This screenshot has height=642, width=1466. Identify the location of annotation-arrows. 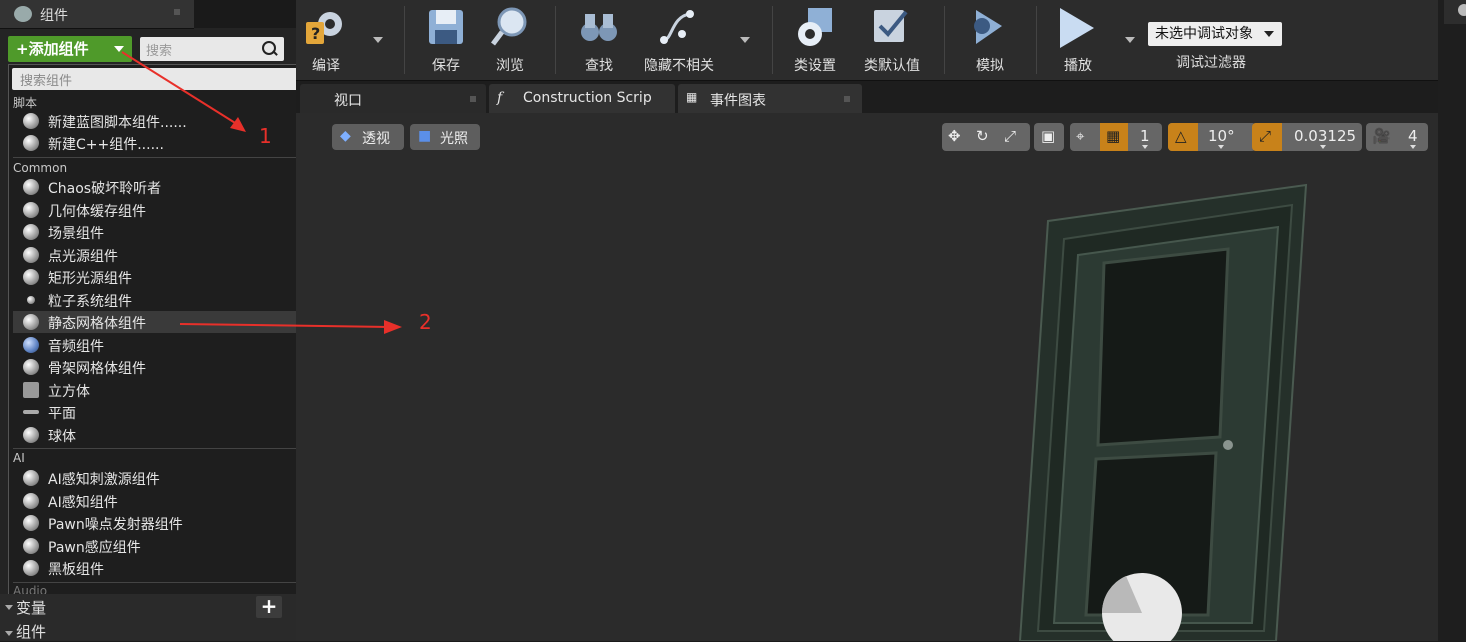
(261, 192).